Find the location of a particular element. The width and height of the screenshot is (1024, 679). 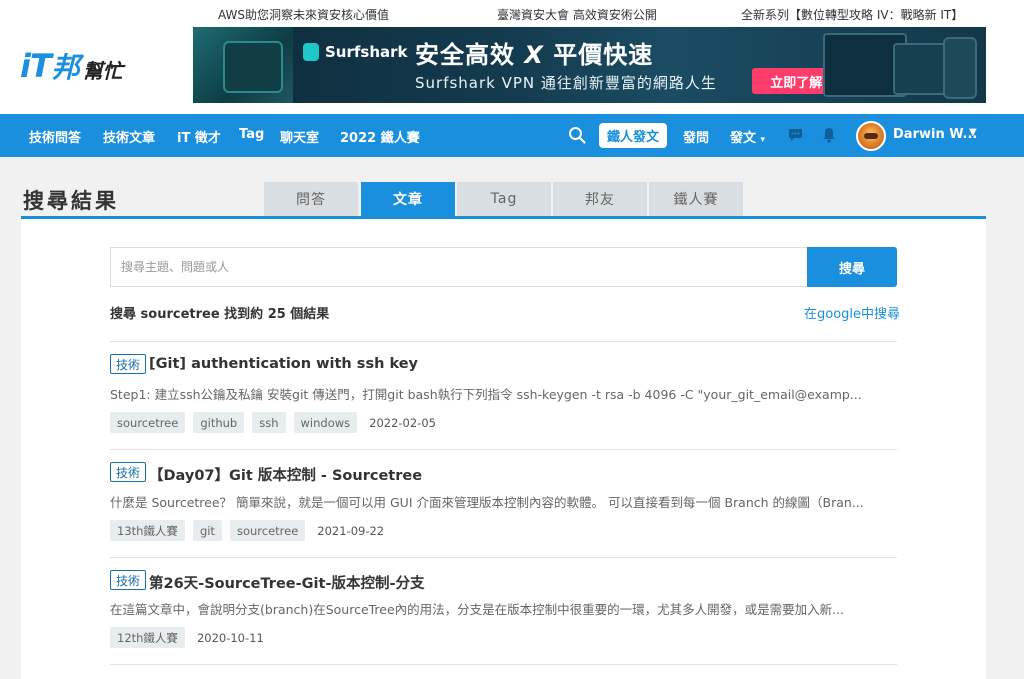

ironman-post-button: 鐵人發文 is located at coordinates (633, 135).